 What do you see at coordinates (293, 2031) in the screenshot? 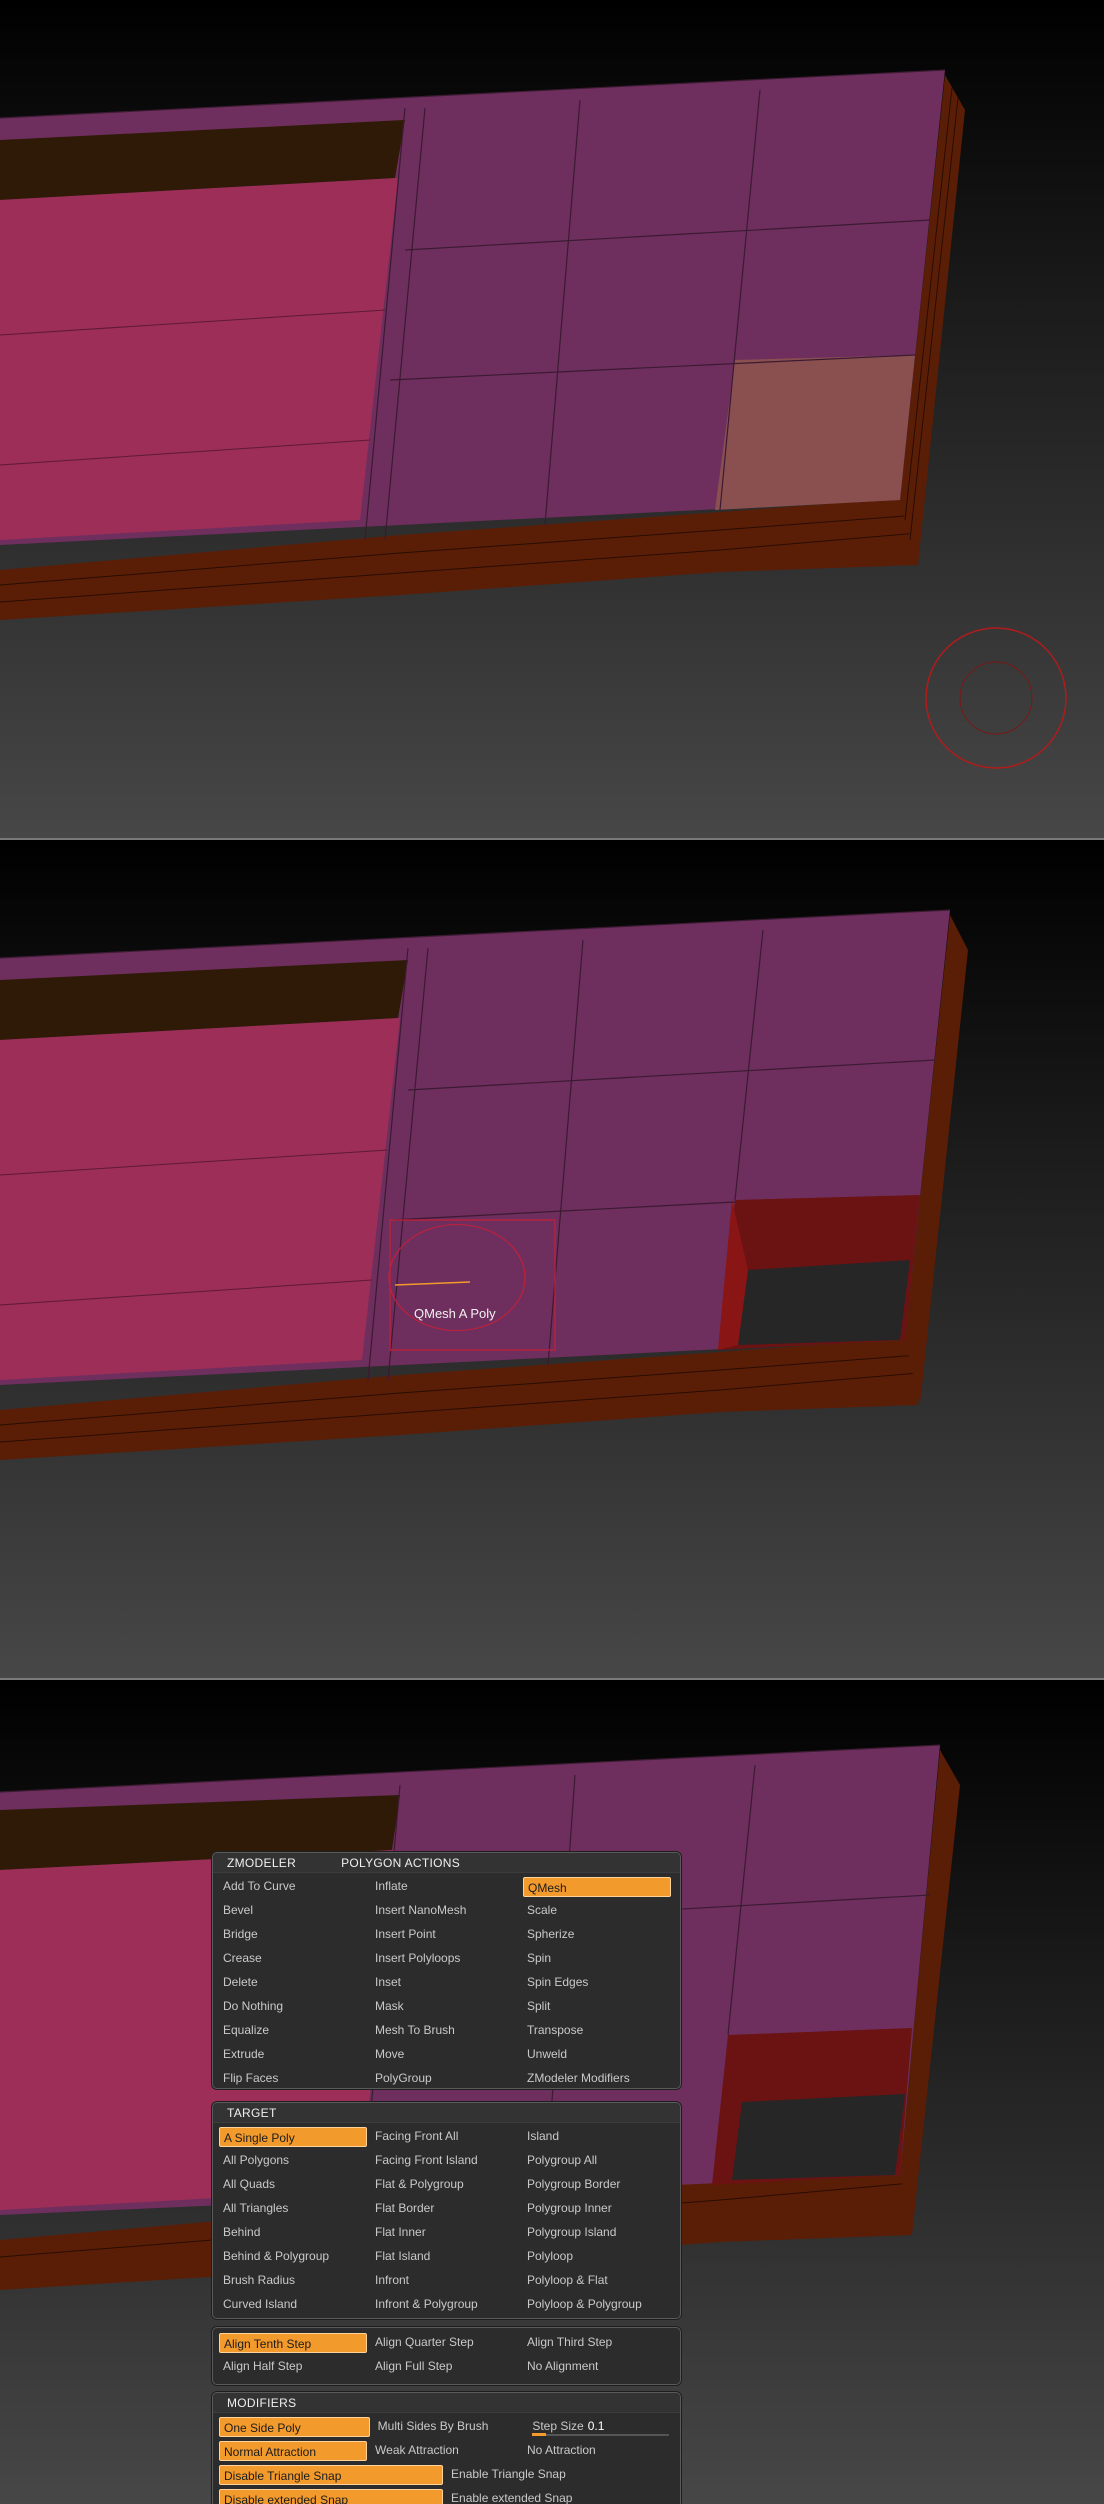
I see `equalize-option: Equalize` at bounding box center [293, 2031].